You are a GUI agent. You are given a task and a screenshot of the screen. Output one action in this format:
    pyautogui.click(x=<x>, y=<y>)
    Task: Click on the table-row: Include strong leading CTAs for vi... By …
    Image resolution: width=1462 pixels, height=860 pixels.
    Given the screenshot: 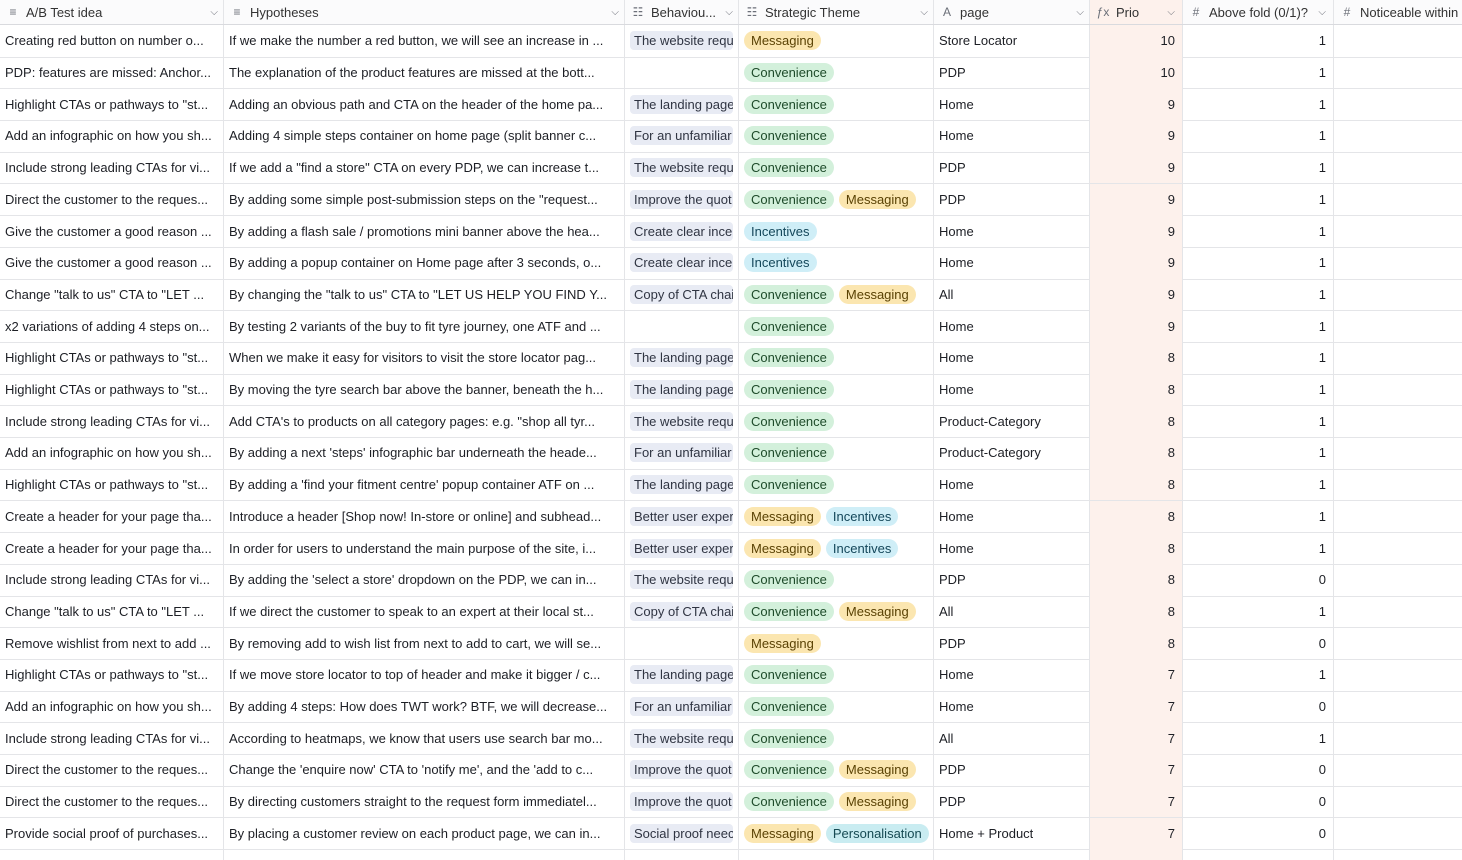 What is the action you would take?
    pyautogui.click(x=731, y=580)
    